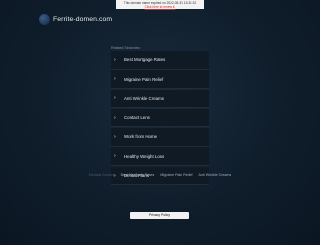  I want to click on related-item: › Contact Lens, so click(160, 118).